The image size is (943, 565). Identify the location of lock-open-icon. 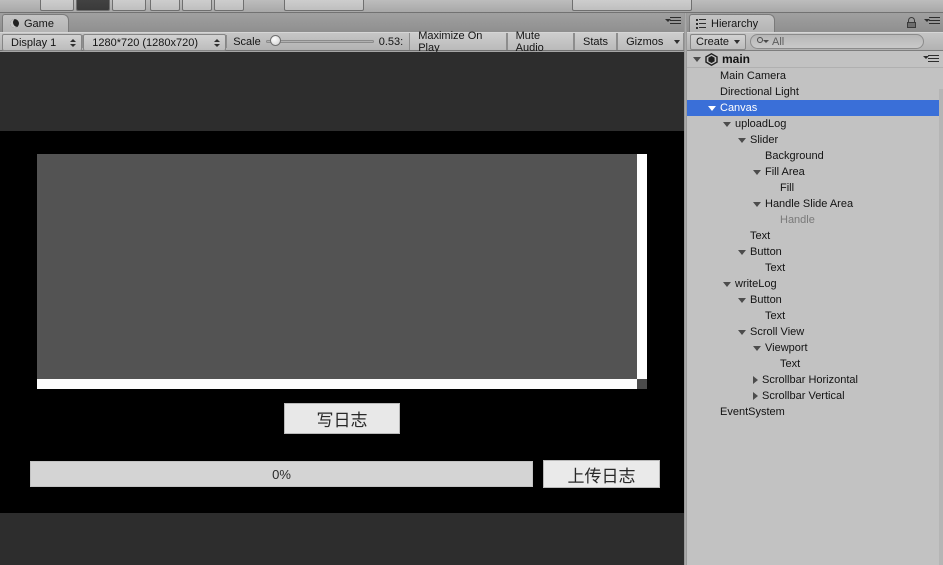
(912, 22).